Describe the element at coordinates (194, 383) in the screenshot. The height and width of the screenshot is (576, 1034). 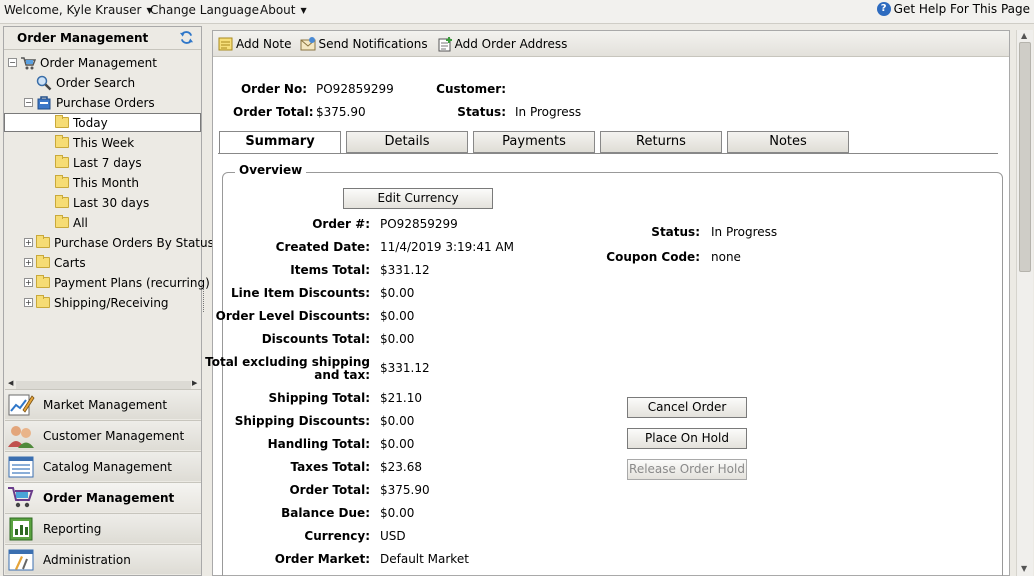
I see `scroll-right-icon: ▶` at that location.